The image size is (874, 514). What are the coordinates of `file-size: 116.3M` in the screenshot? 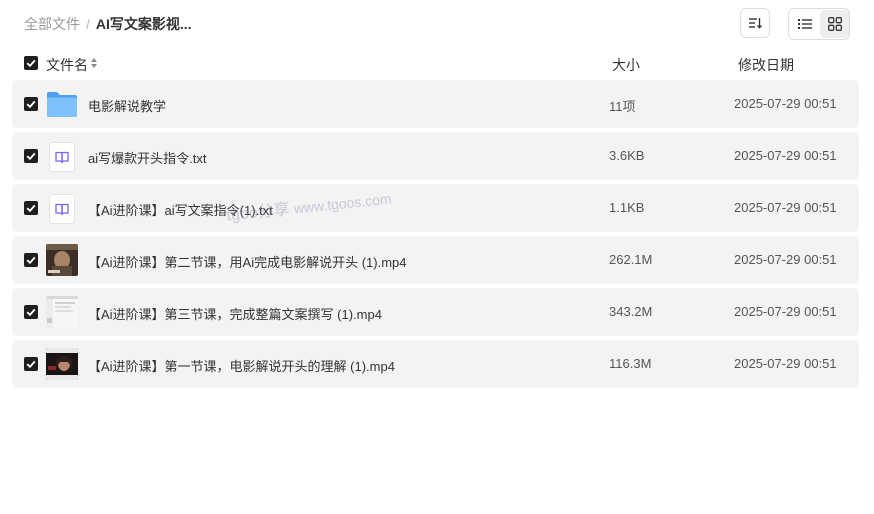 It's located at (630, 363).